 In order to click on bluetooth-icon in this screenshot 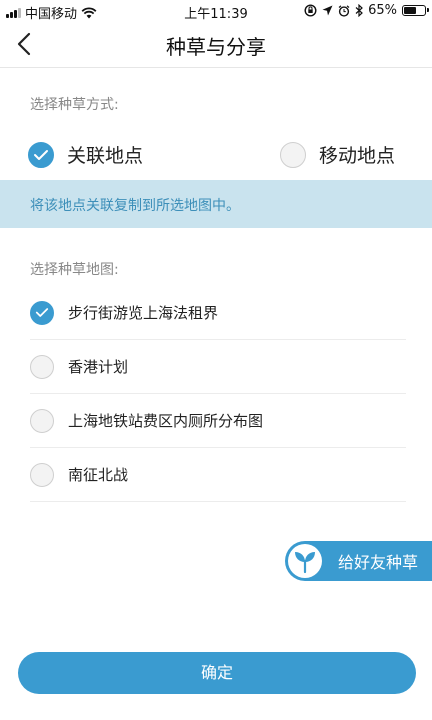, I will do `click(359, 10)`.